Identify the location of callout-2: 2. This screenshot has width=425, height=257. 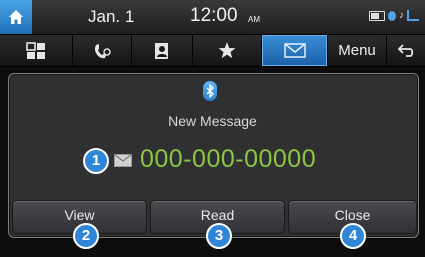
(86, 236).